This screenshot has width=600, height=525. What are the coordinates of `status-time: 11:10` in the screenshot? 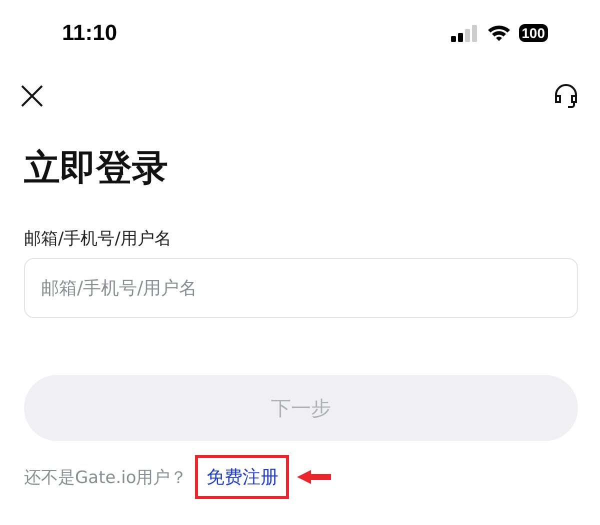 It's located at (90, 33).